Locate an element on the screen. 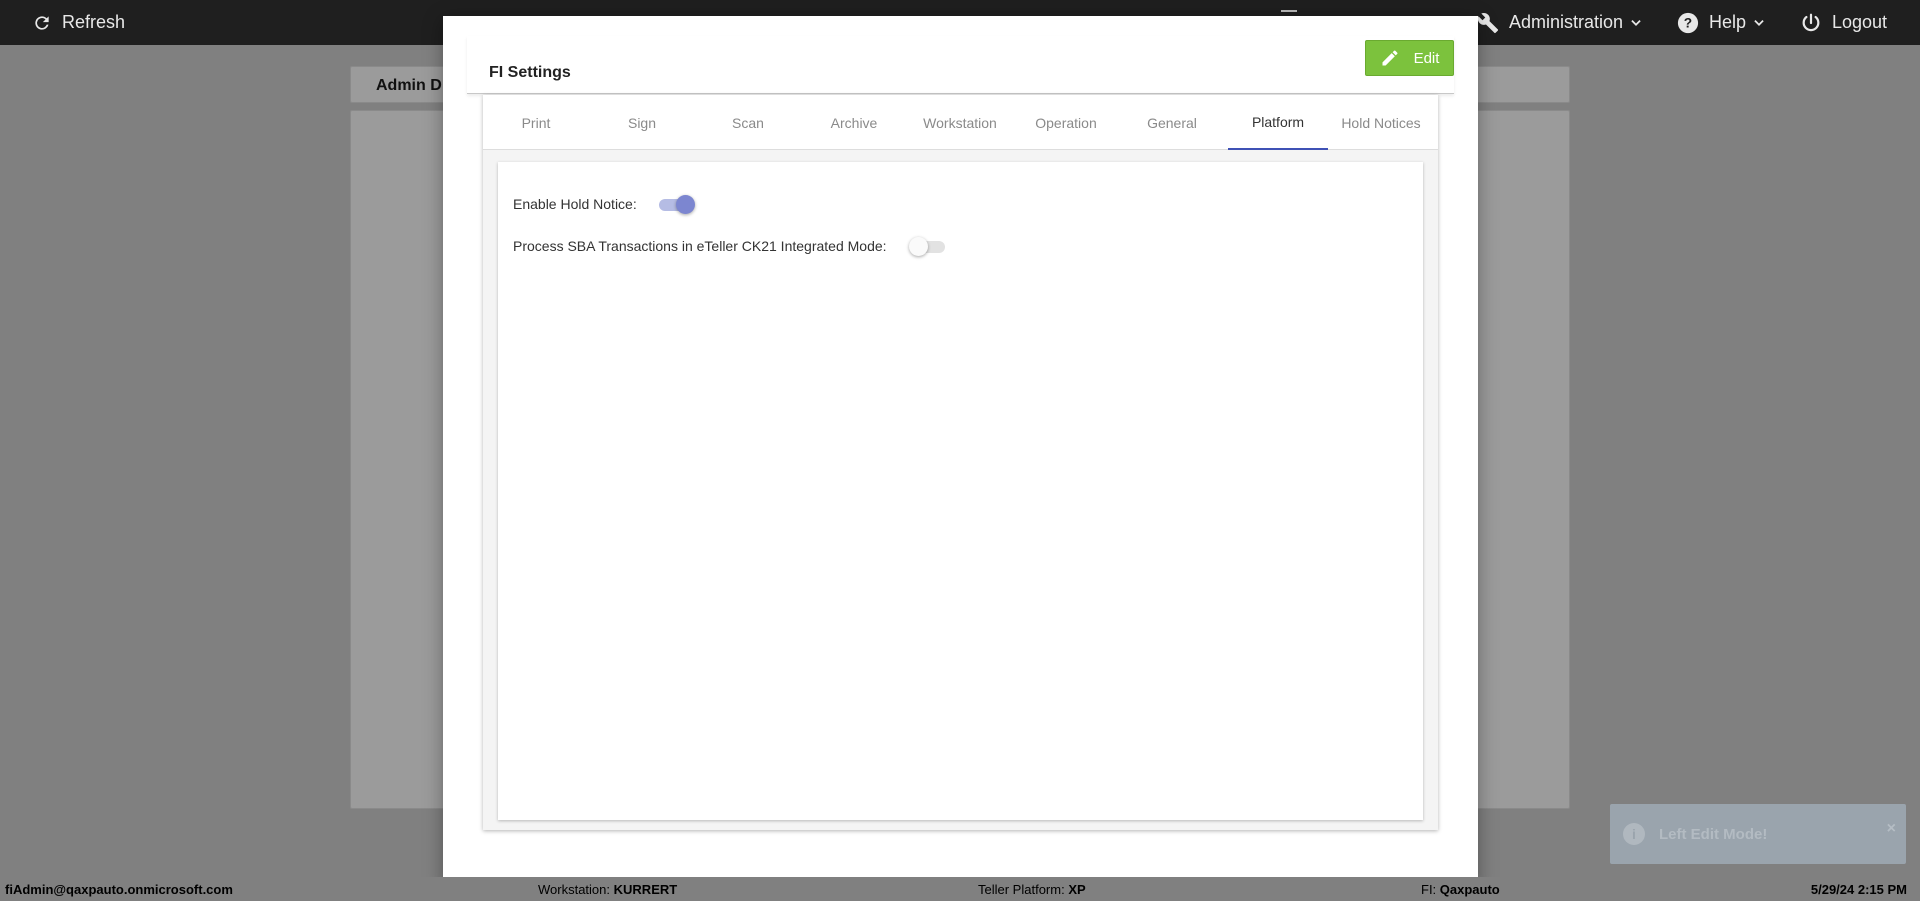 This screenshot has height=901, width=1920. logout-button: Logout is located at coordinates (1843, 22).